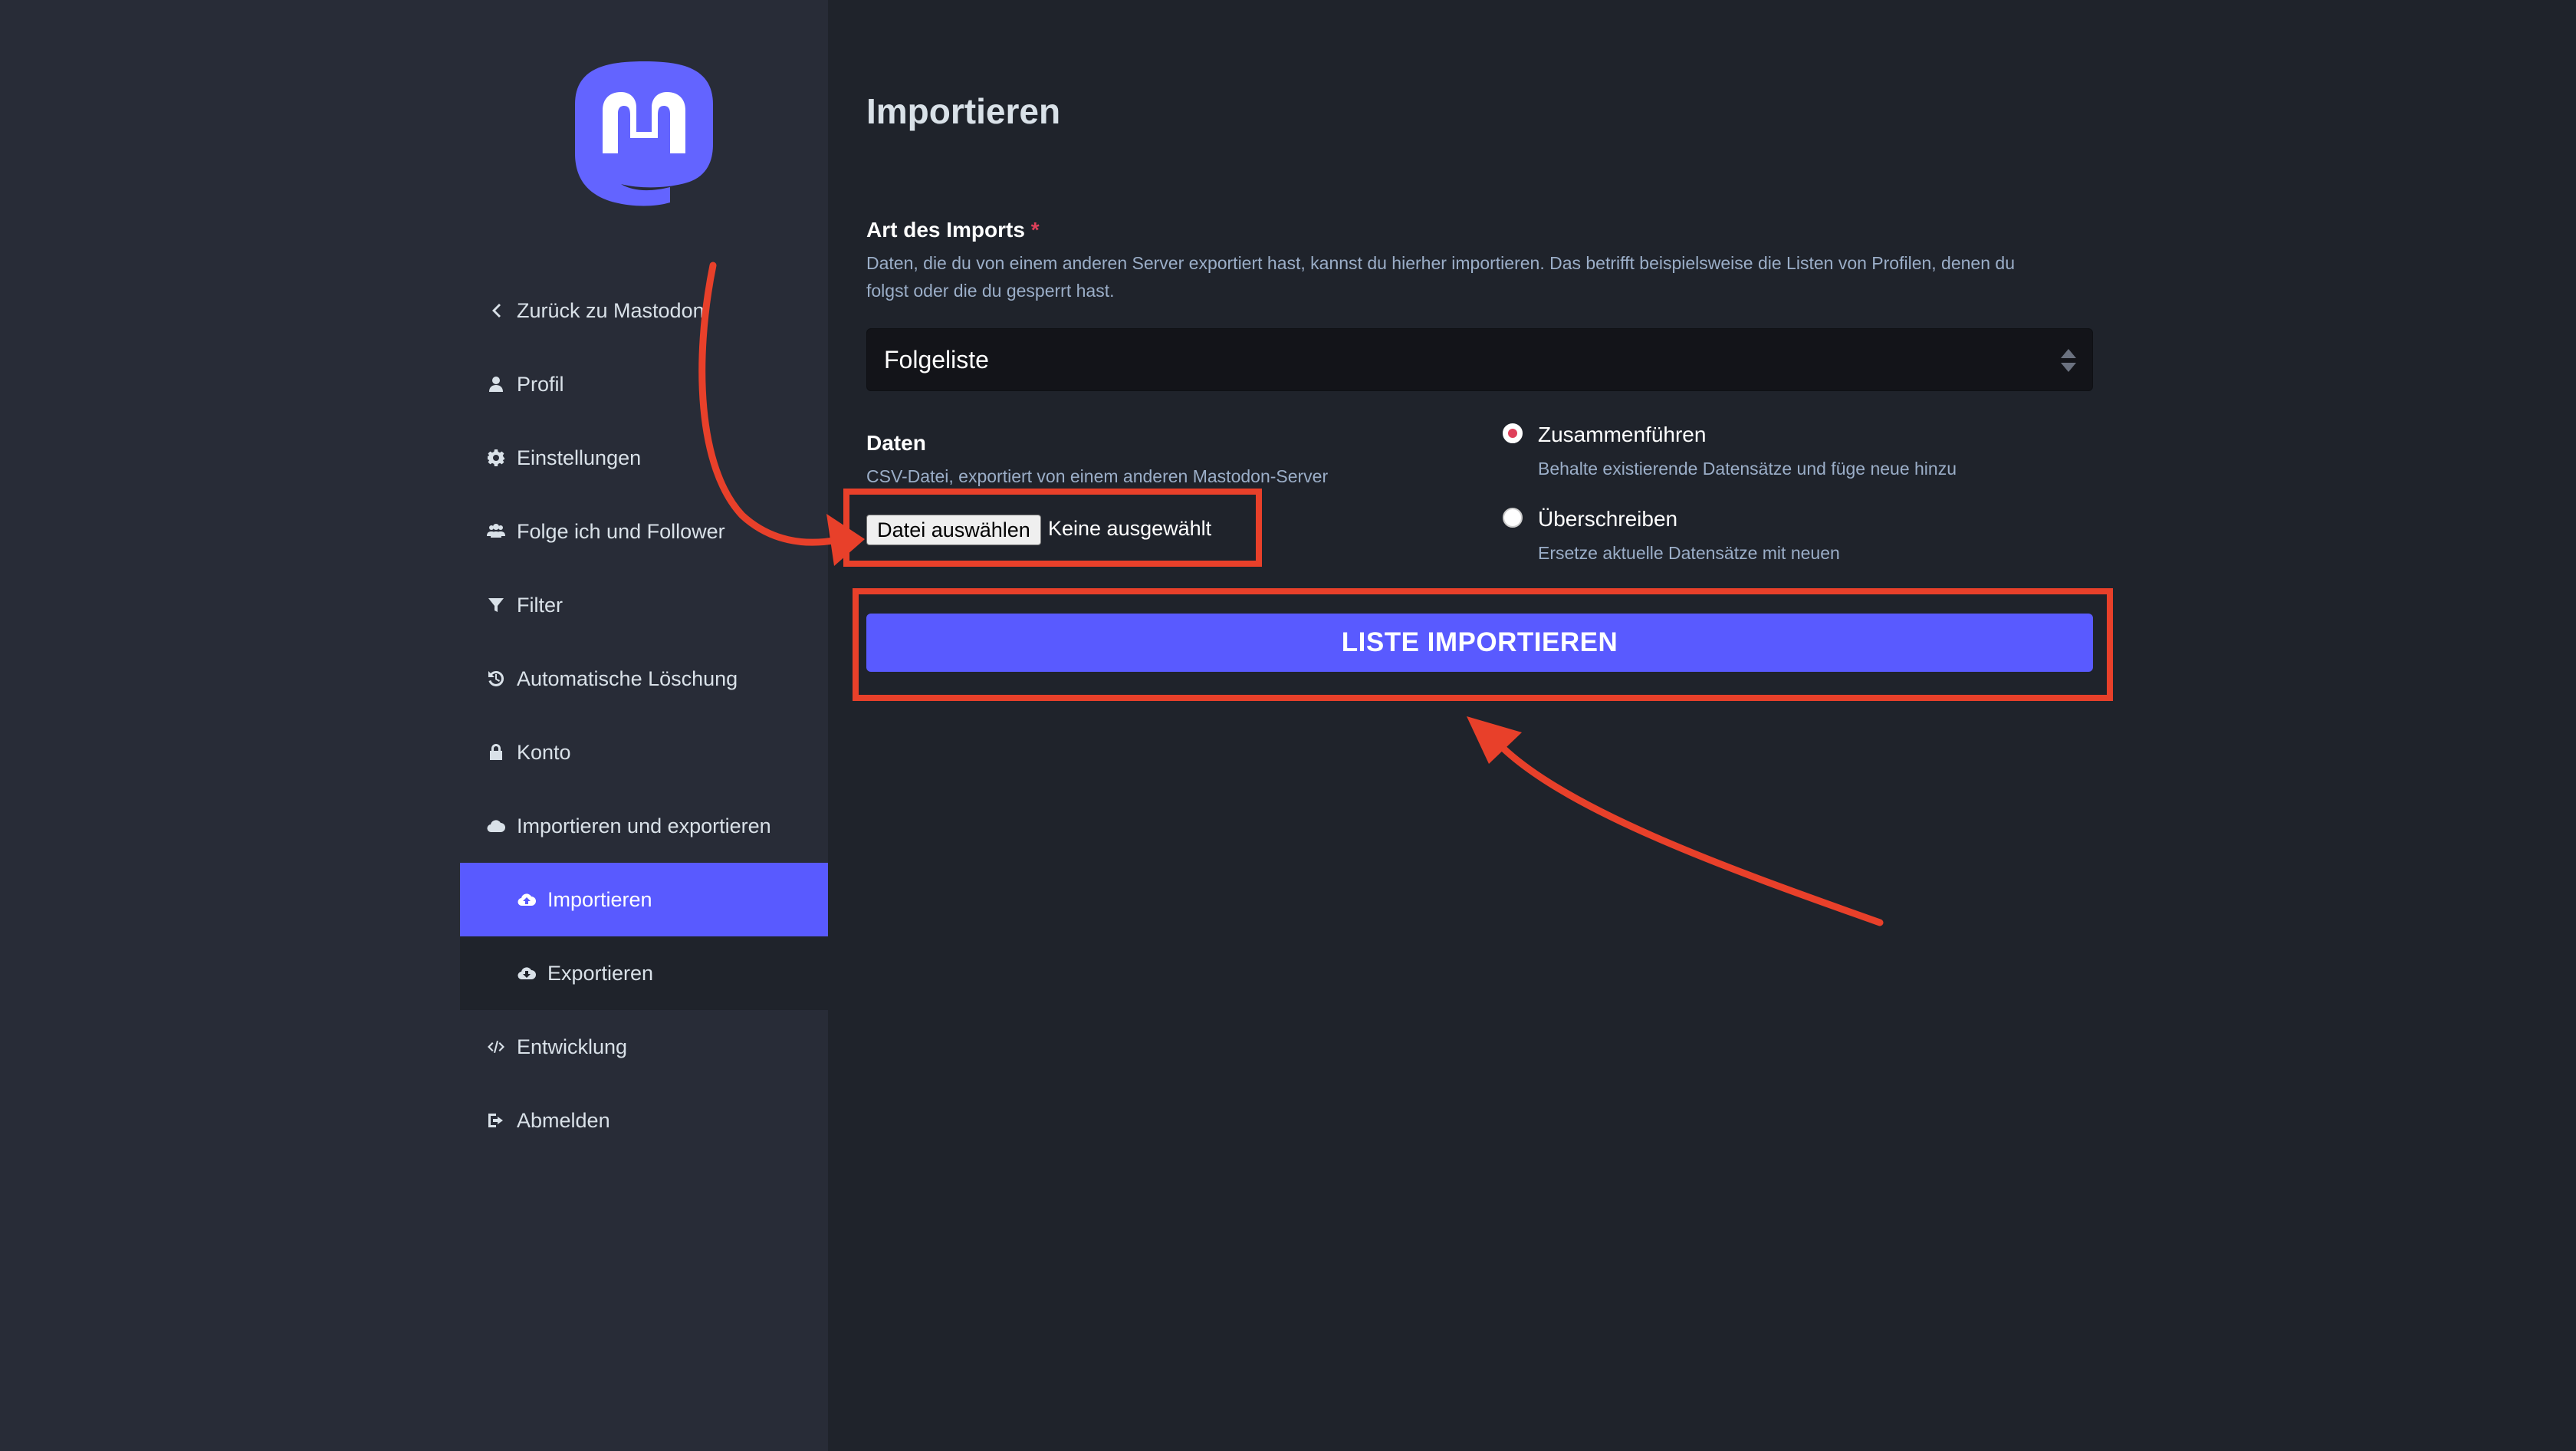 This screenshot has width=2576, height=1451. What do you see at coordinates (628, 678) in the screenshot?
I see `sidebar-item-label: Automatische Löschung` at bounding box center [628, 678].